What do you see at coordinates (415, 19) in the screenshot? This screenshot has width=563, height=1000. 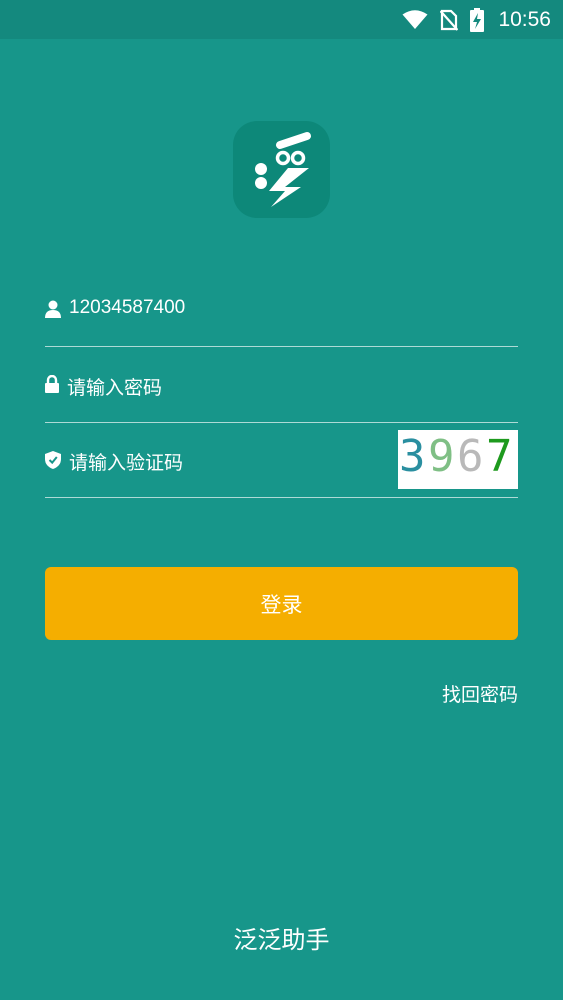 I see `wifi-icon` at bounding box center [415, 19].